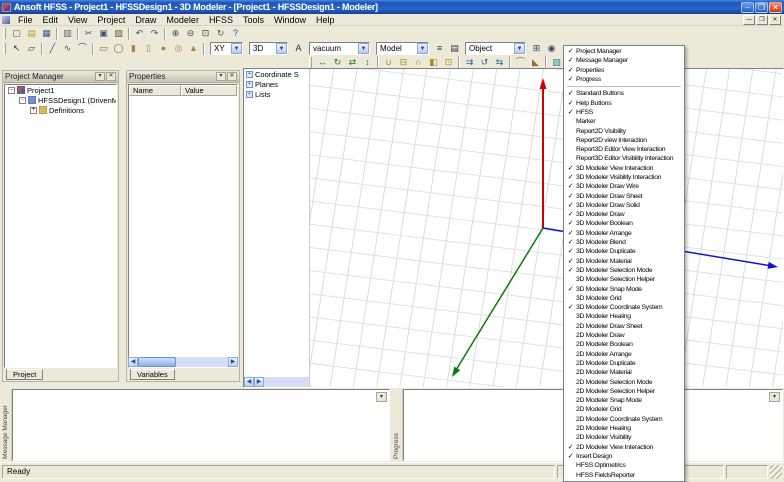 This screenshot has height=482, width=784. Describe the element at coordinates (46, 33) in the screenshot. I see `save-icon: ▦` at that location.